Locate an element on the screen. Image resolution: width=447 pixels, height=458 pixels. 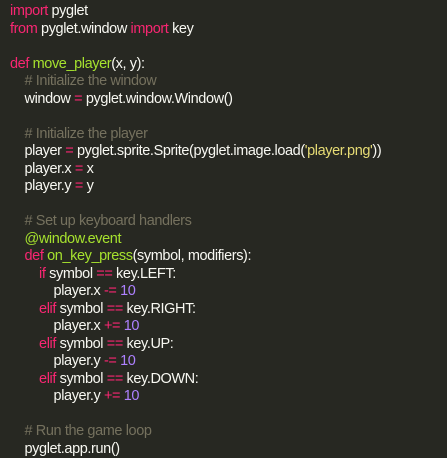
code-line: player.y += 10 is located at coordinates (228, 397).